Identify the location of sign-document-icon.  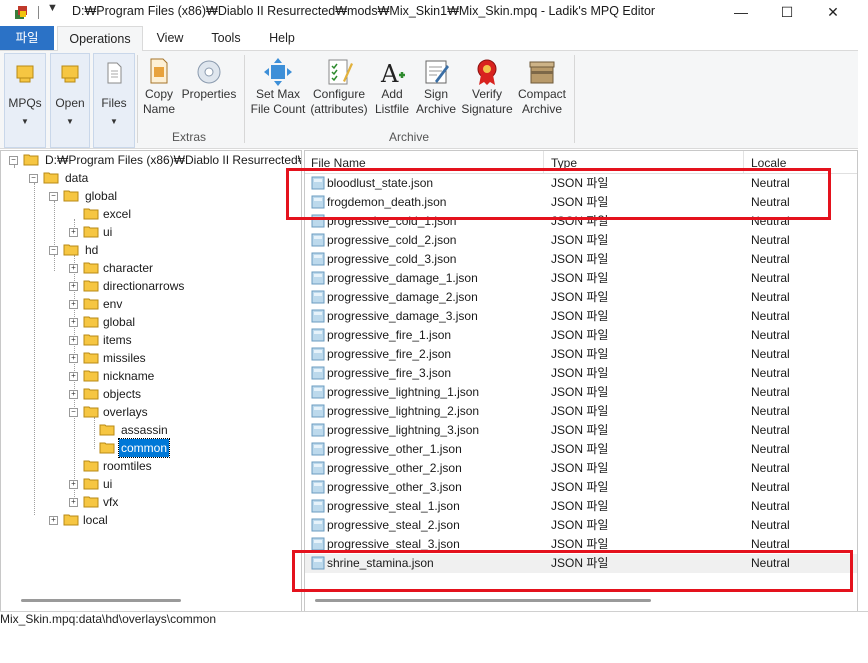
(437, 72).